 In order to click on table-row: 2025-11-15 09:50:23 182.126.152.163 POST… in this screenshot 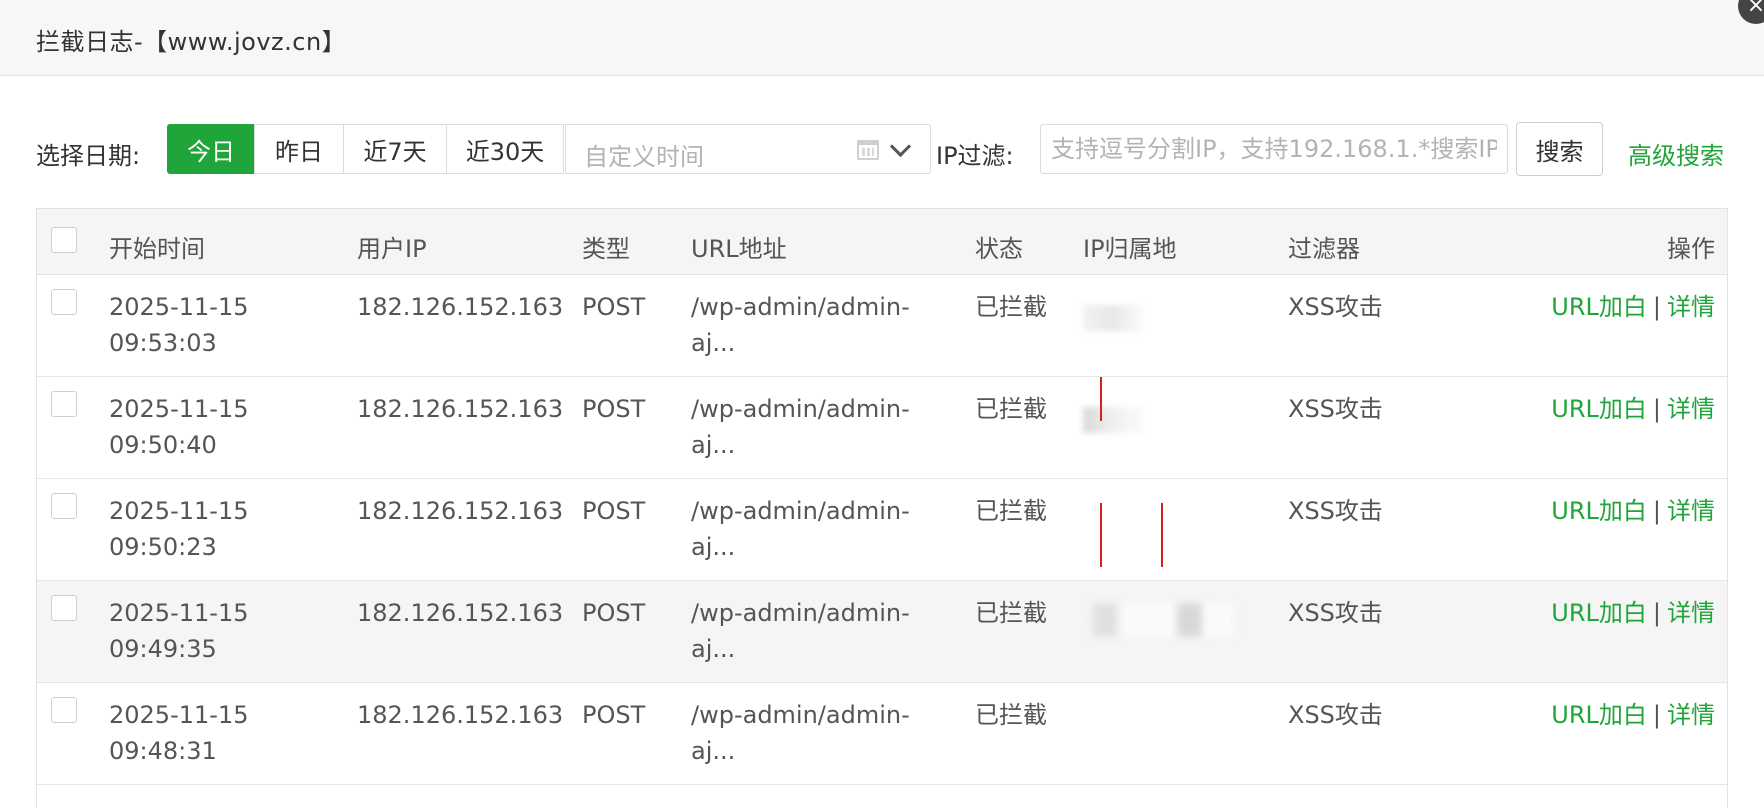, I will do `click(882, 530)`.